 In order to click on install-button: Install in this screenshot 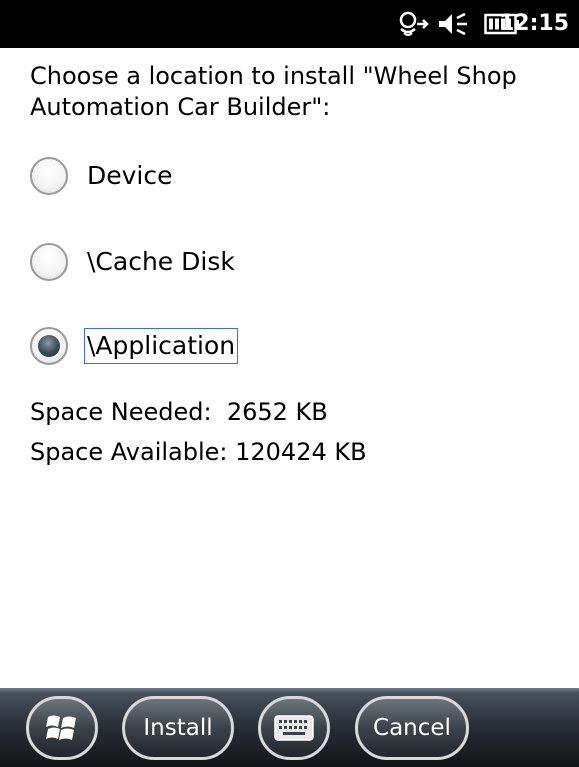, I will do `click(178, 728)`.